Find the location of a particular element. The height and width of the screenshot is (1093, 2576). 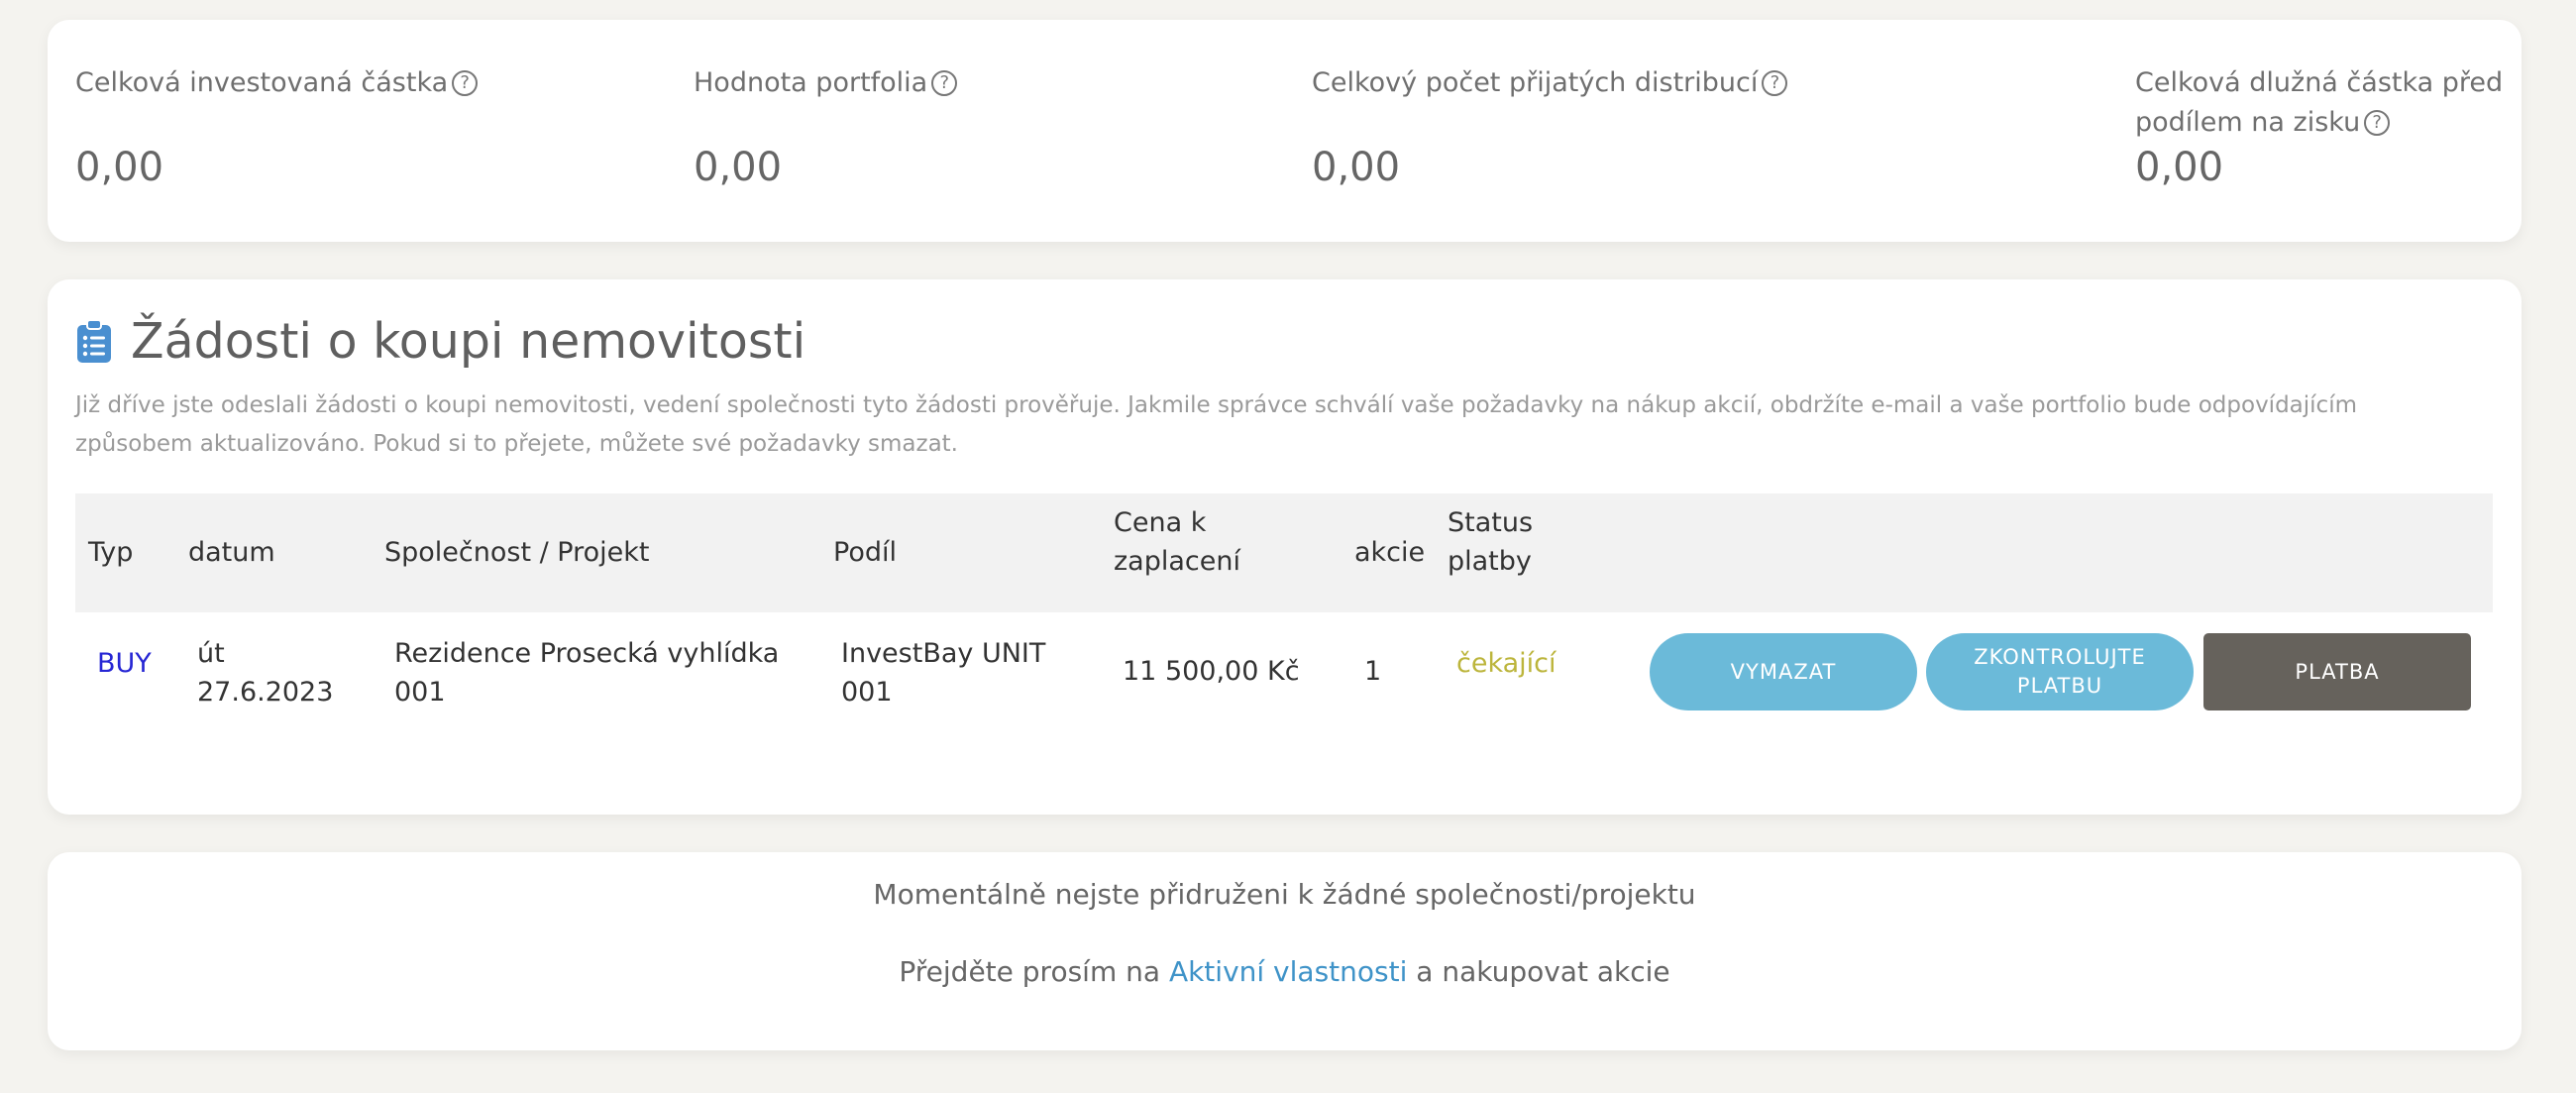

payment-button-label: PLATBA is located at coordinates (2338, 671).